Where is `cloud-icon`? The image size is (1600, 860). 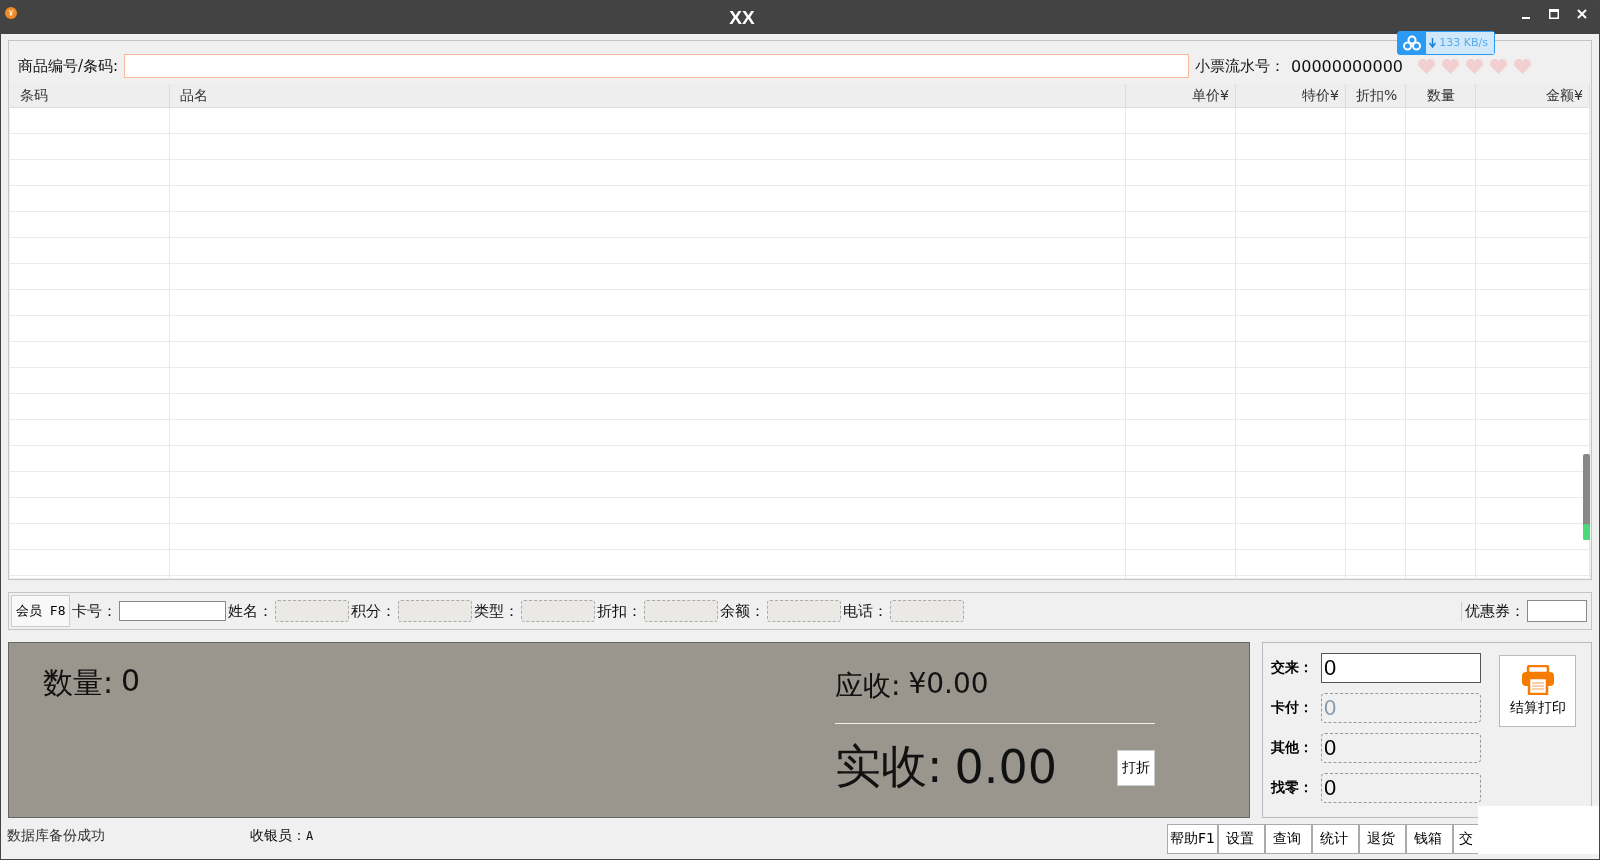
cloud-icon is located at coordinates (1412, 43).